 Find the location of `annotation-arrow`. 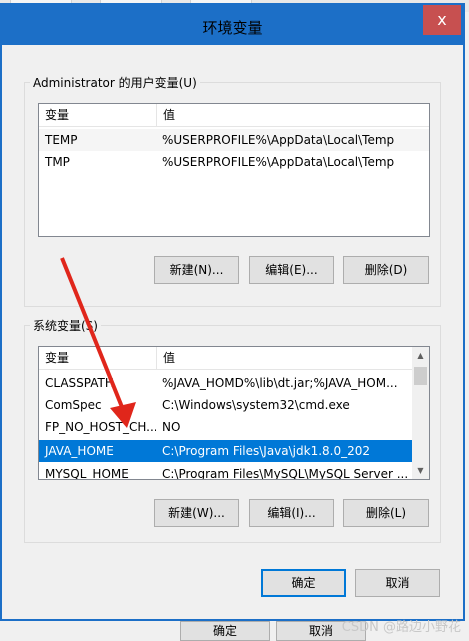

annotation-arrow is located at coordinates (98, 342).